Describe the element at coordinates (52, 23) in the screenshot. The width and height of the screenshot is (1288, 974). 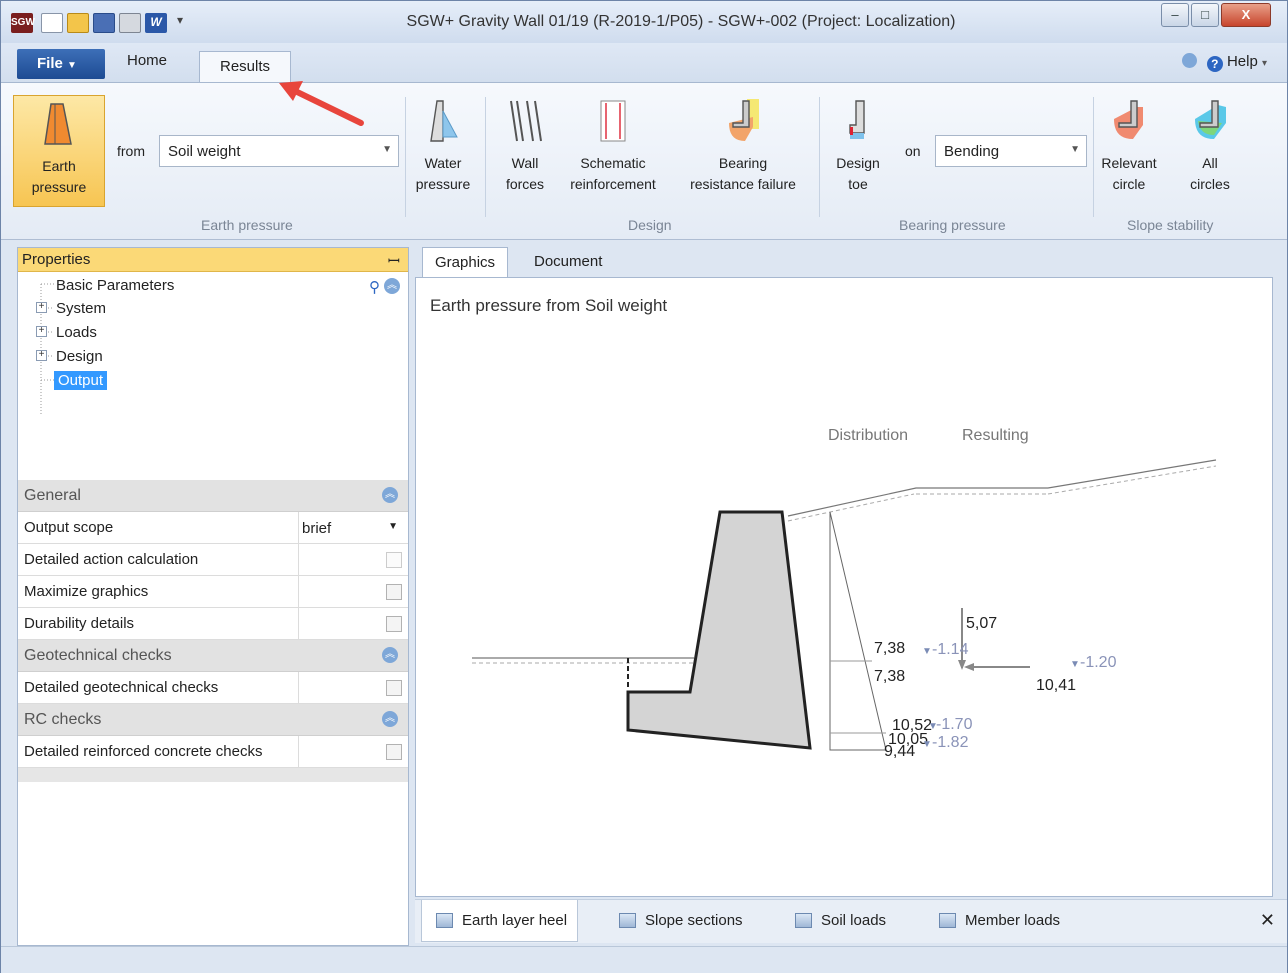
I see `new-file-icon` at that location.